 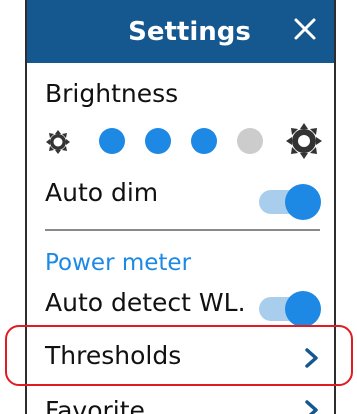 I want to click on chevron-right-icon, so click(x=312, y=407).